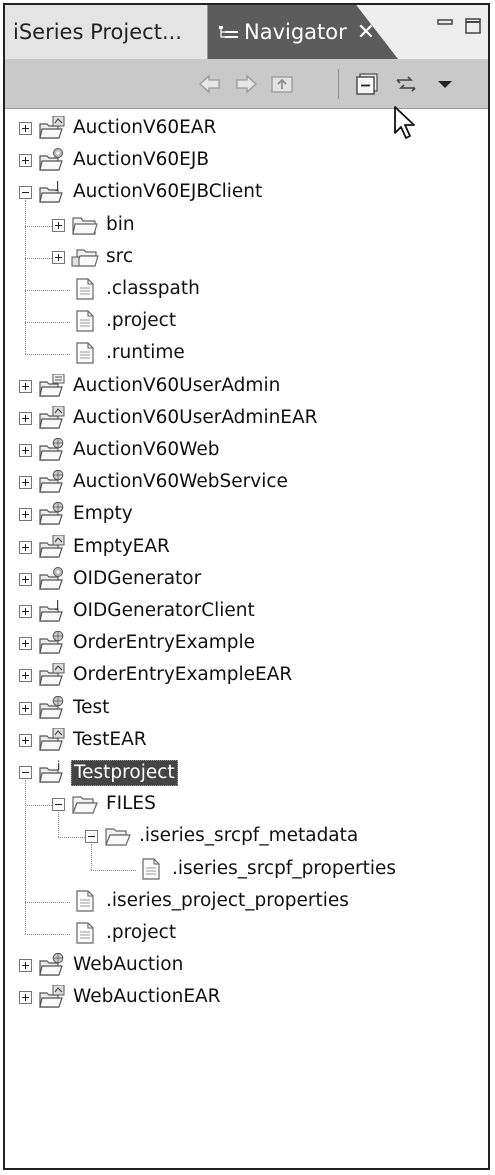  I want to click on tree-project-item: TestEAR, so click(245, 741).